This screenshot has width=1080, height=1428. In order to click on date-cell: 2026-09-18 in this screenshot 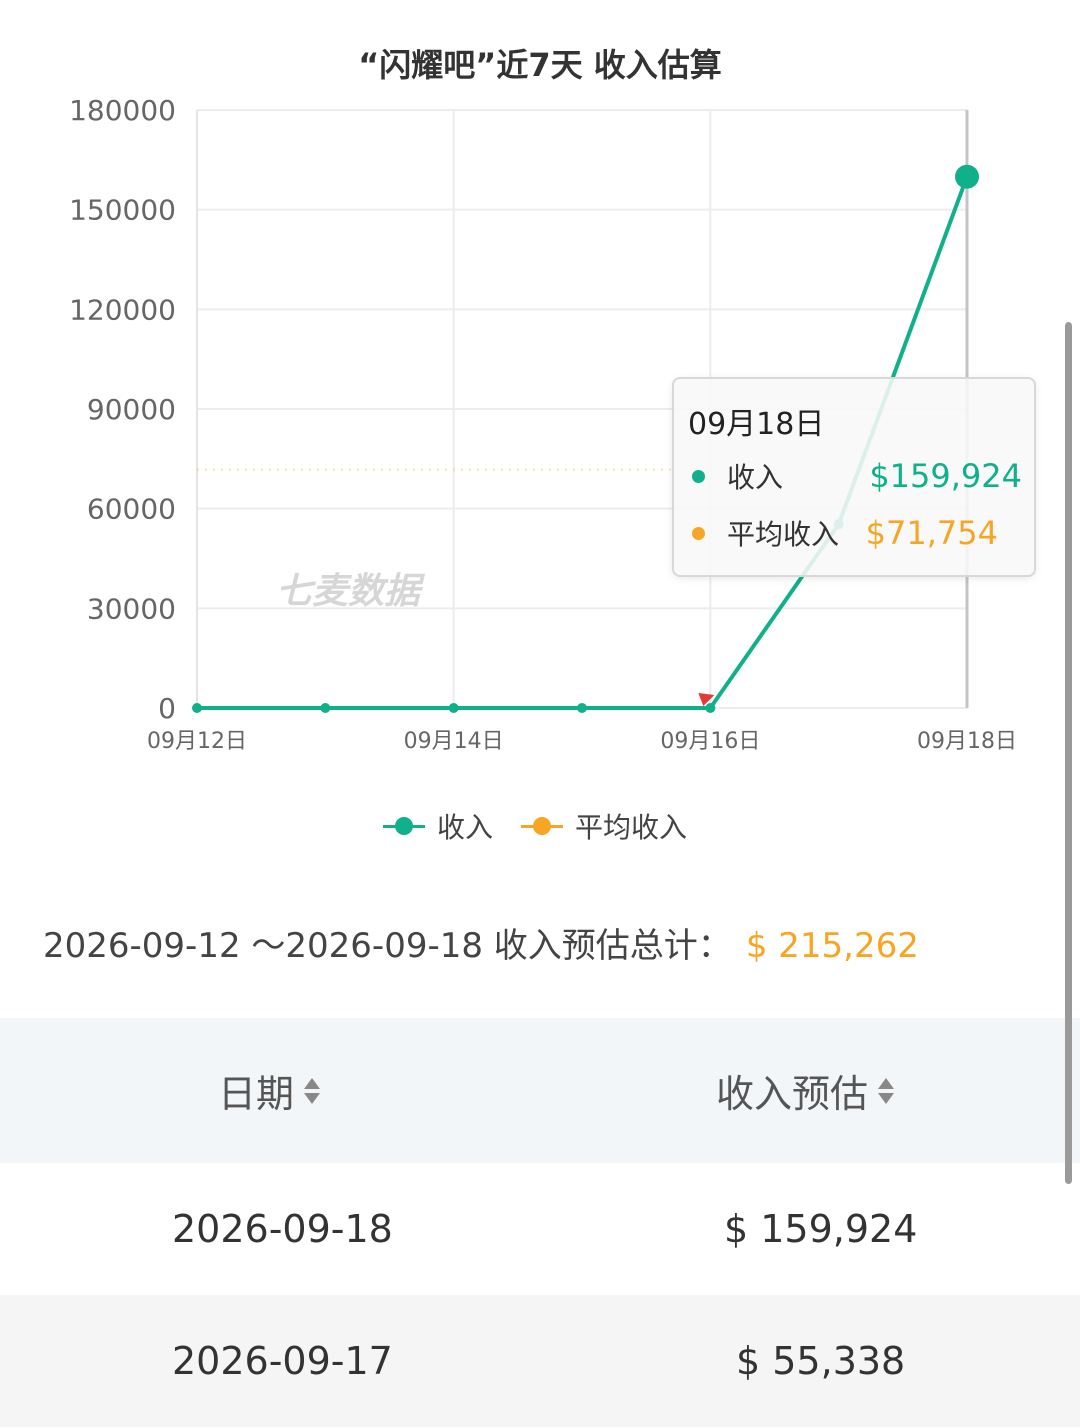, I will do `click(282, 1229)`.